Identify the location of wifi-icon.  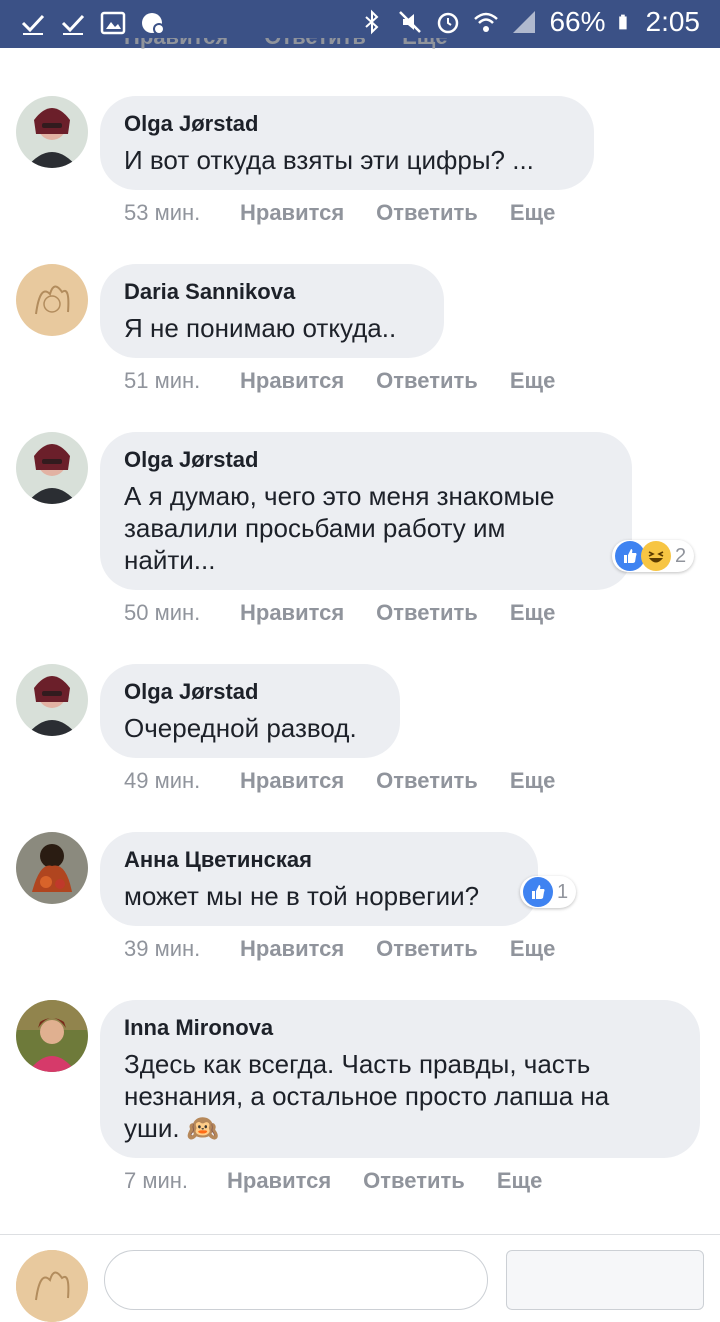
(486, 22).